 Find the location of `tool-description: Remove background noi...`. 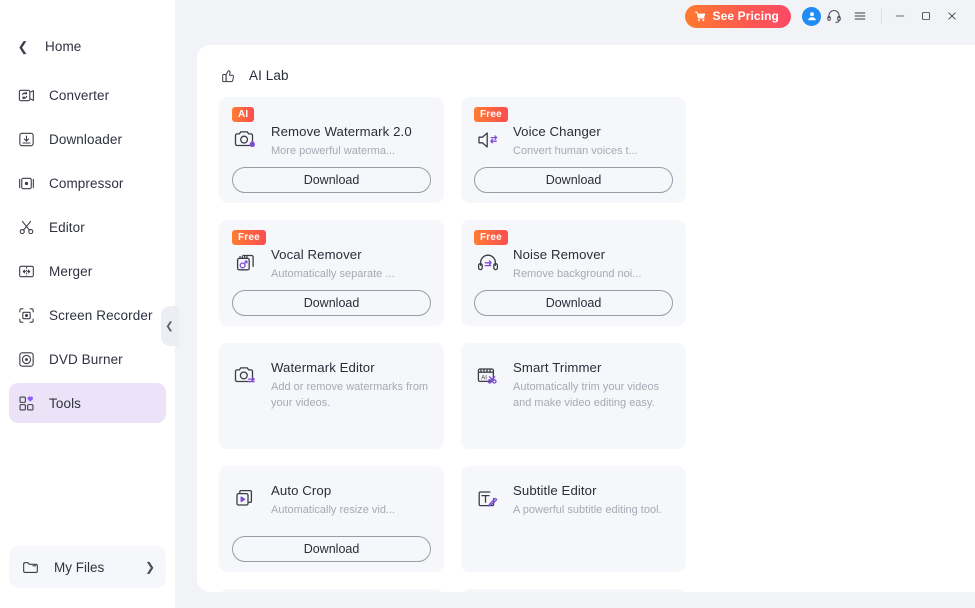

tool-description: Remove background noi... is located at coordinates (577, 274).